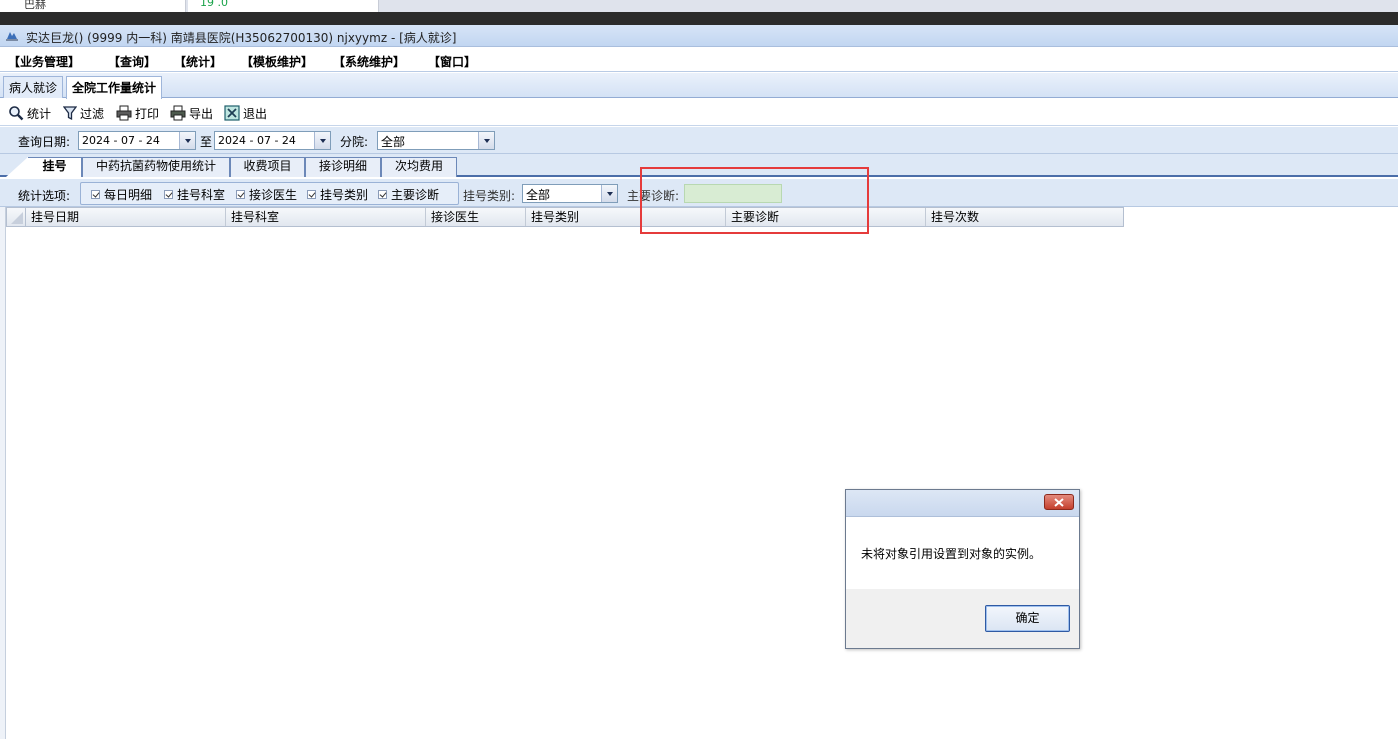 This screenshot has width=1398, height=739. I want to click on stat-button: 统计, so click(29, 113).